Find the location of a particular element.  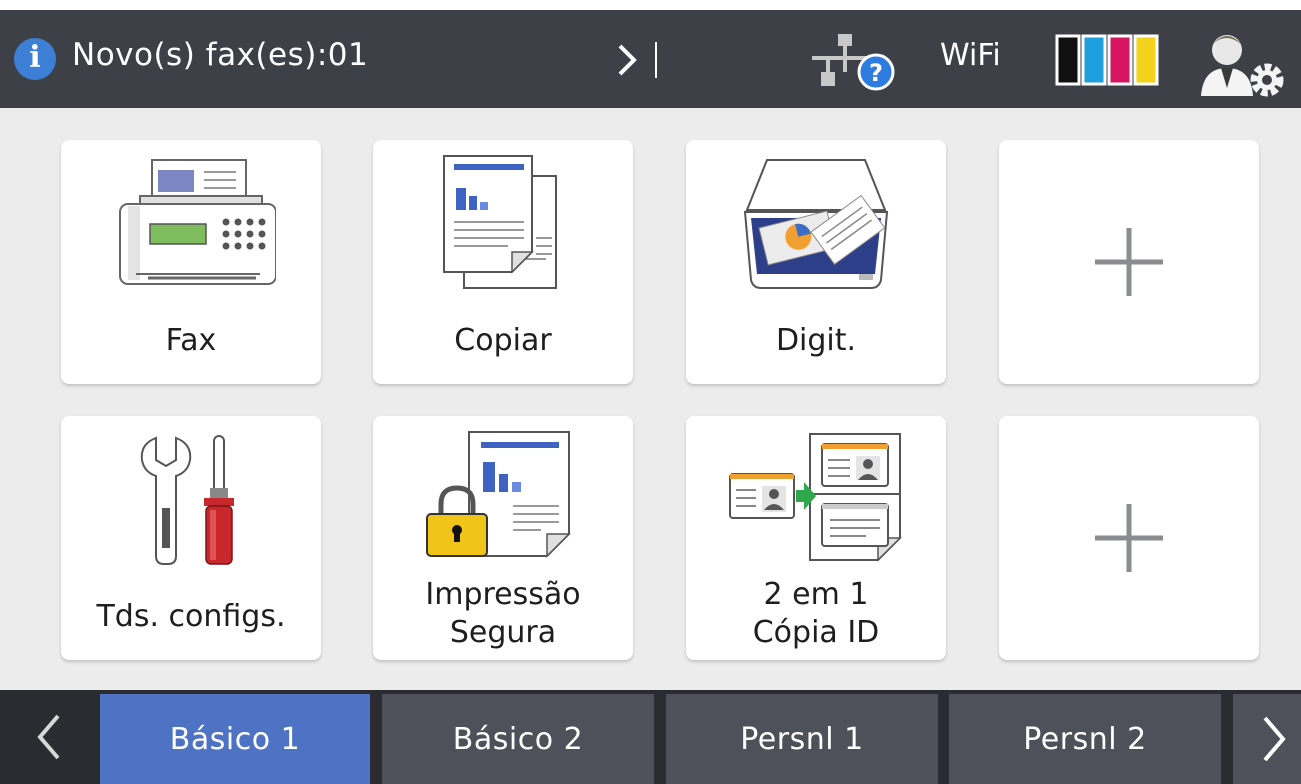

id-copy-icon is located at coordinates (815, 497).